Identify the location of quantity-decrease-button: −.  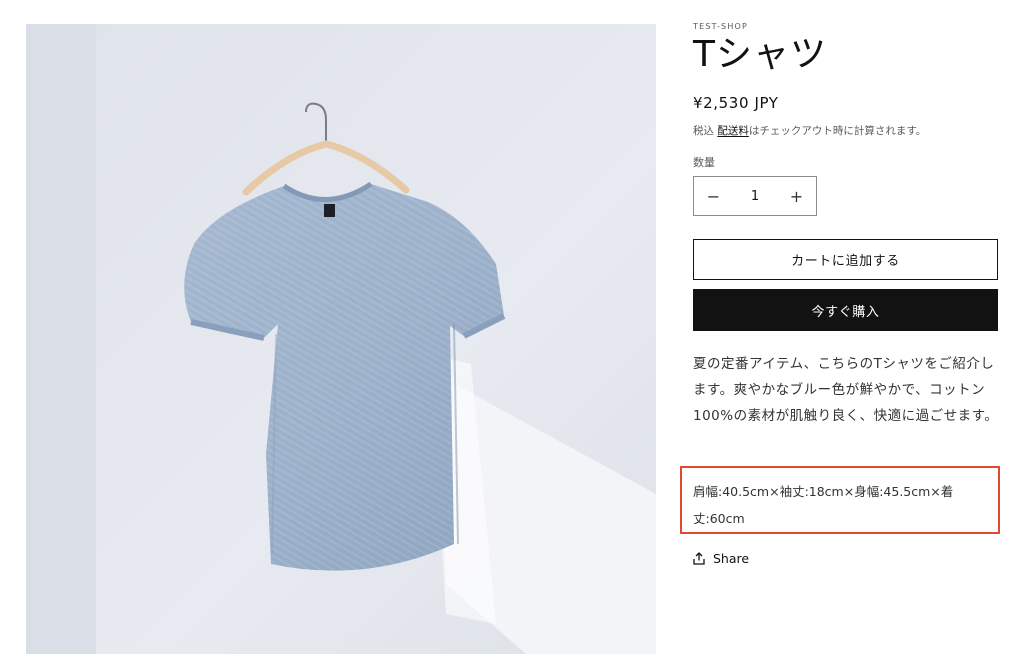
(713, 196).